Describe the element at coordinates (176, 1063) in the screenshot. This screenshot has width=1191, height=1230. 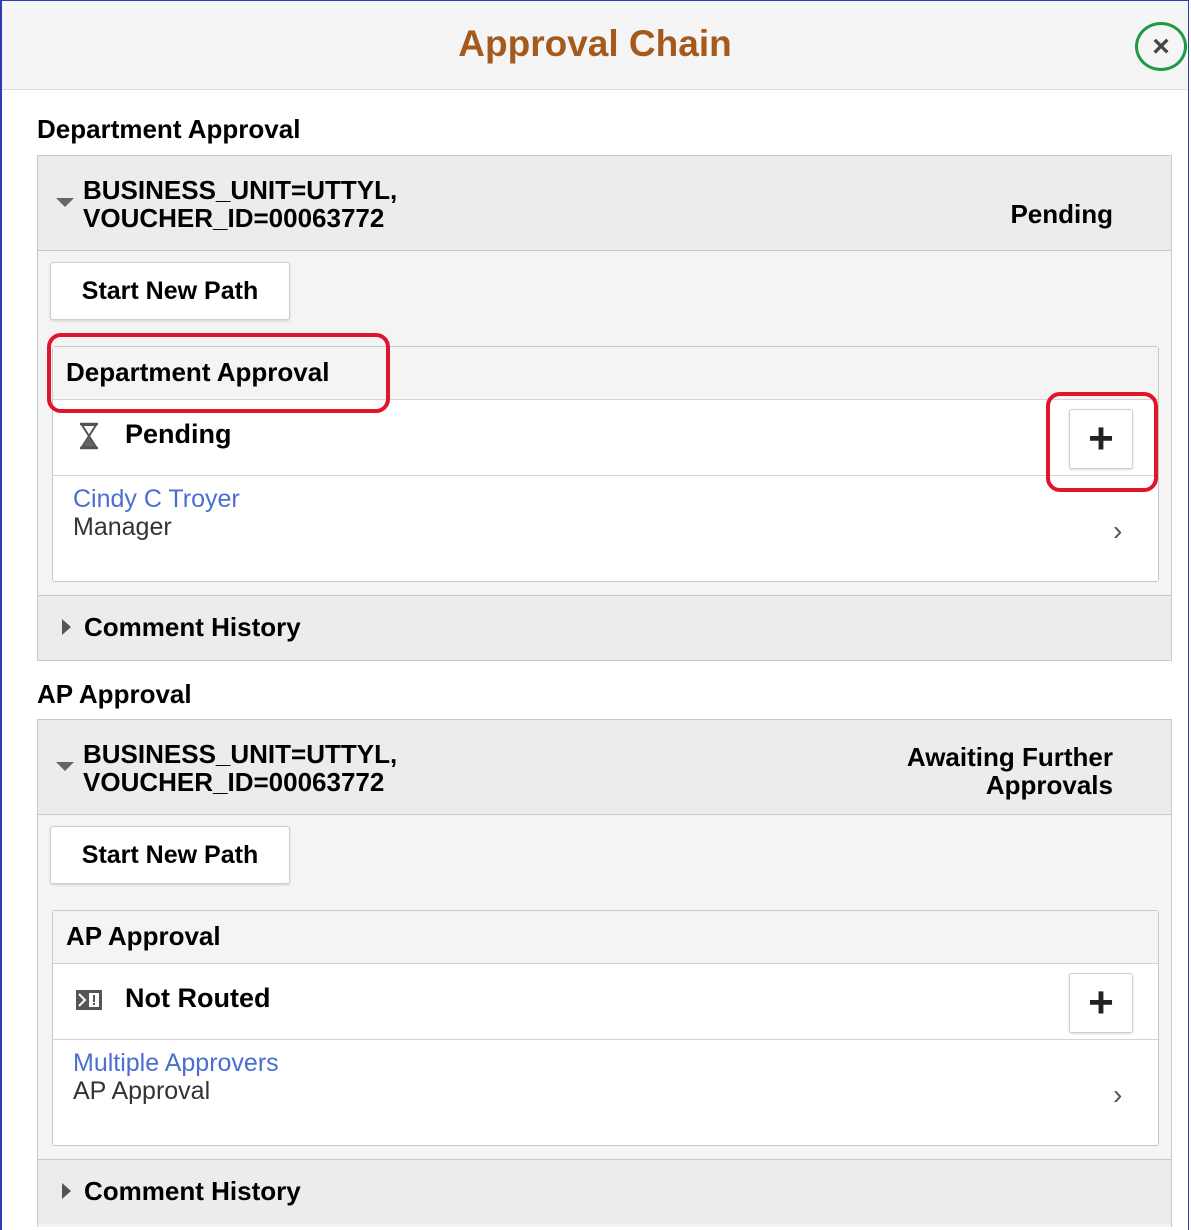
I see `approver-name-link: Multiple Approvers` at that location.